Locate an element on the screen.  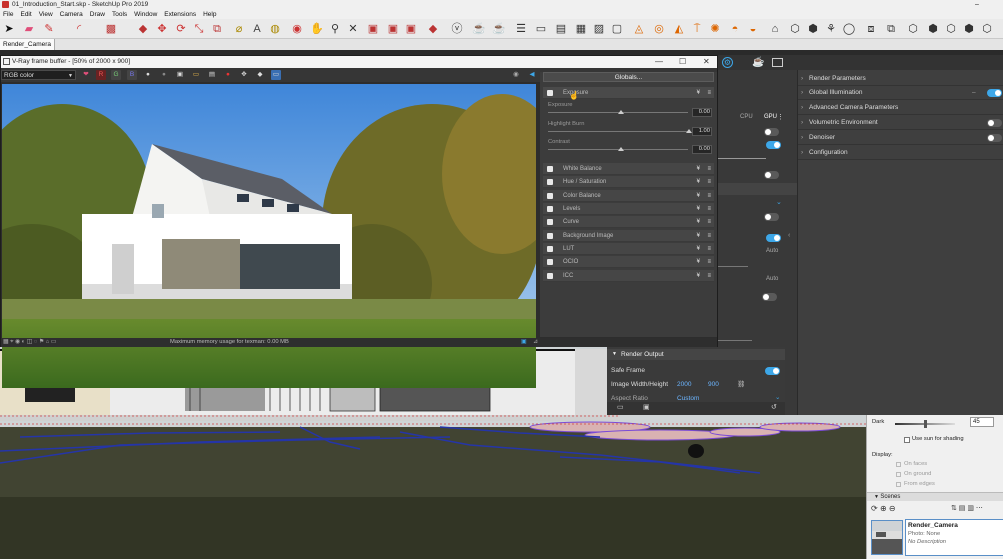
zoom-extents-icon: ✕ is located at coordinates (353, 29).